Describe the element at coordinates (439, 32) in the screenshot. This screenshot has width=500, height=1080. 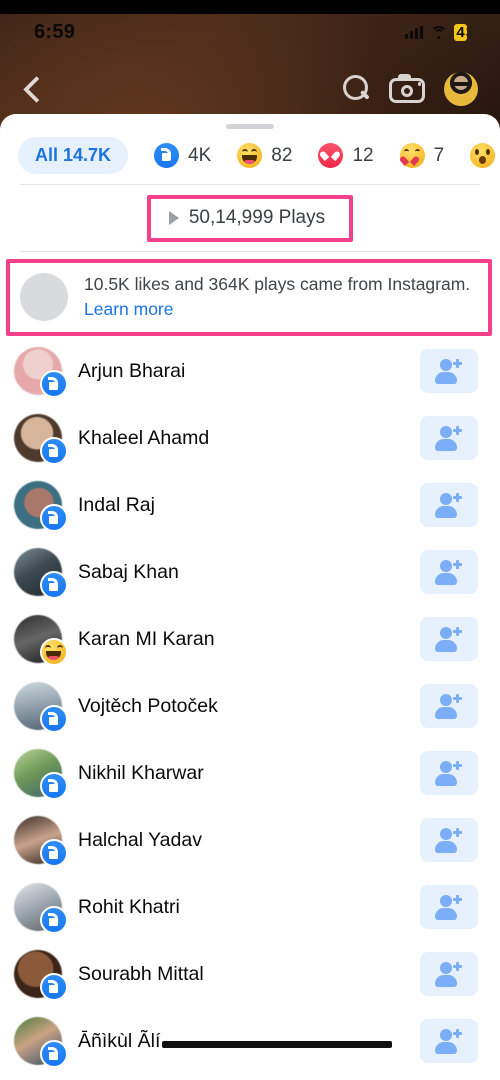
I see `status-indicators: 4 3` at that location.